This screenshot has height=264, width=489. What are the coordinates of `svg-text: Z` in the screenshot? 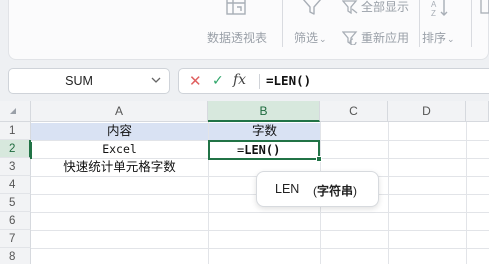 It's located at (433, 13).